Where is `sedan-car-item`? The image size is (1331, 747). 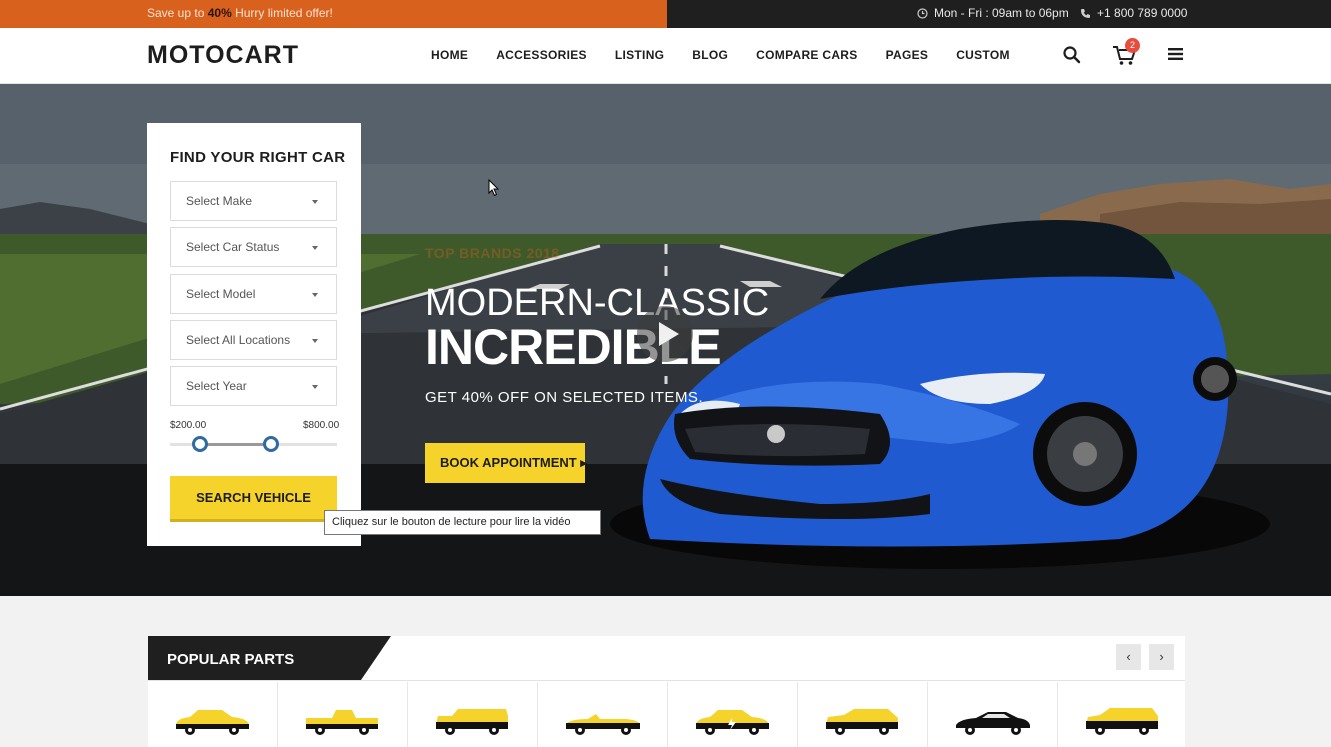
sedan-car-item is located at coordinates (213, 714).